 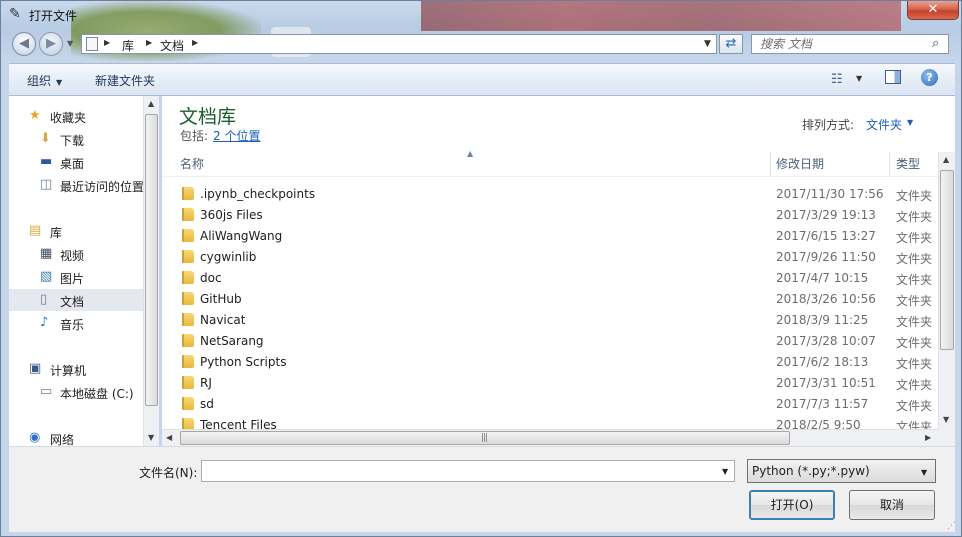 What do you see at coordinates (45, 138) in the screenshot?
I see `download-folder-icon: ⬇` at bounding box center [45, 138].